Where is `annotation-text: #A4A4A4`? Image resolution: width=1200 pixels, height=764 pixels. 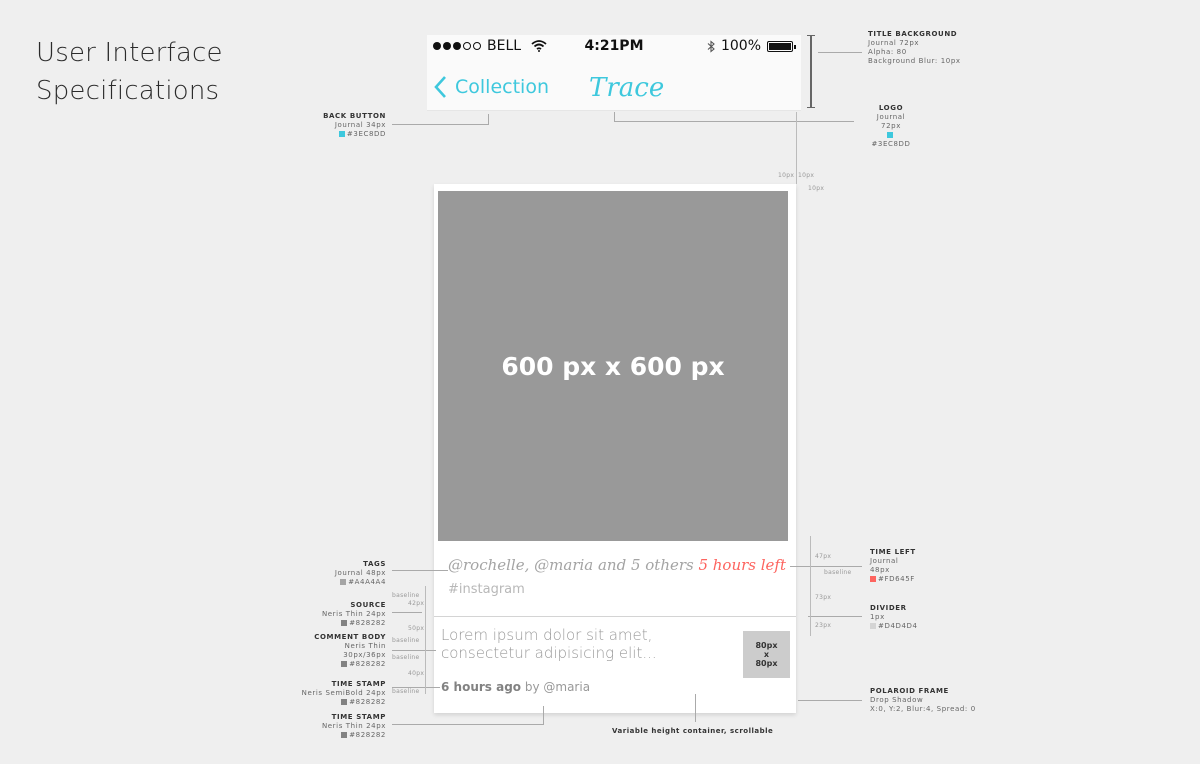 annotation-text: #A4A4A4 is located at coordinates (343, 582).